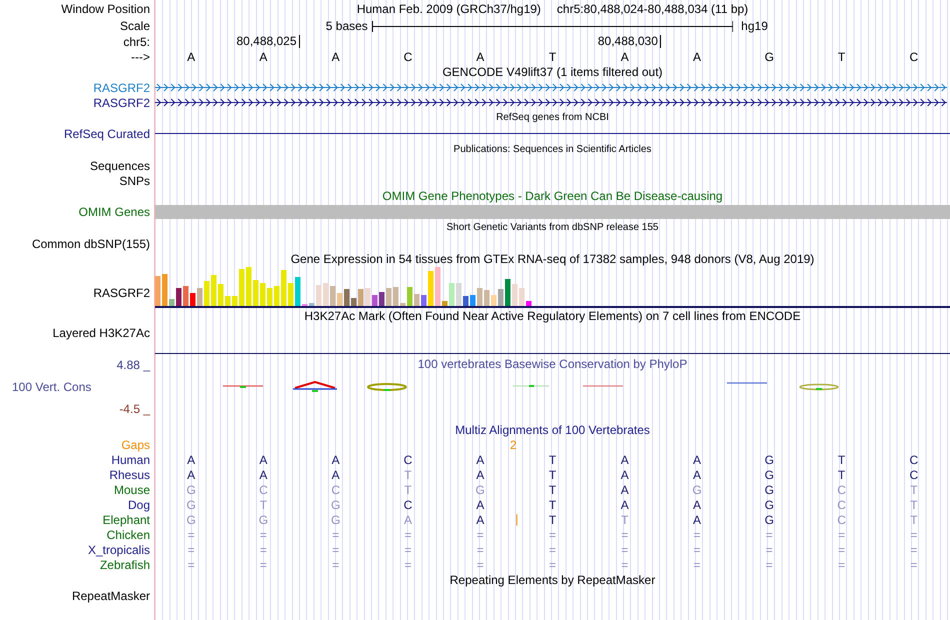  What do you see at coordinates (516, 519) in the screenshot?
I see `insertion-mark: |` at bounding box center [516, 519].